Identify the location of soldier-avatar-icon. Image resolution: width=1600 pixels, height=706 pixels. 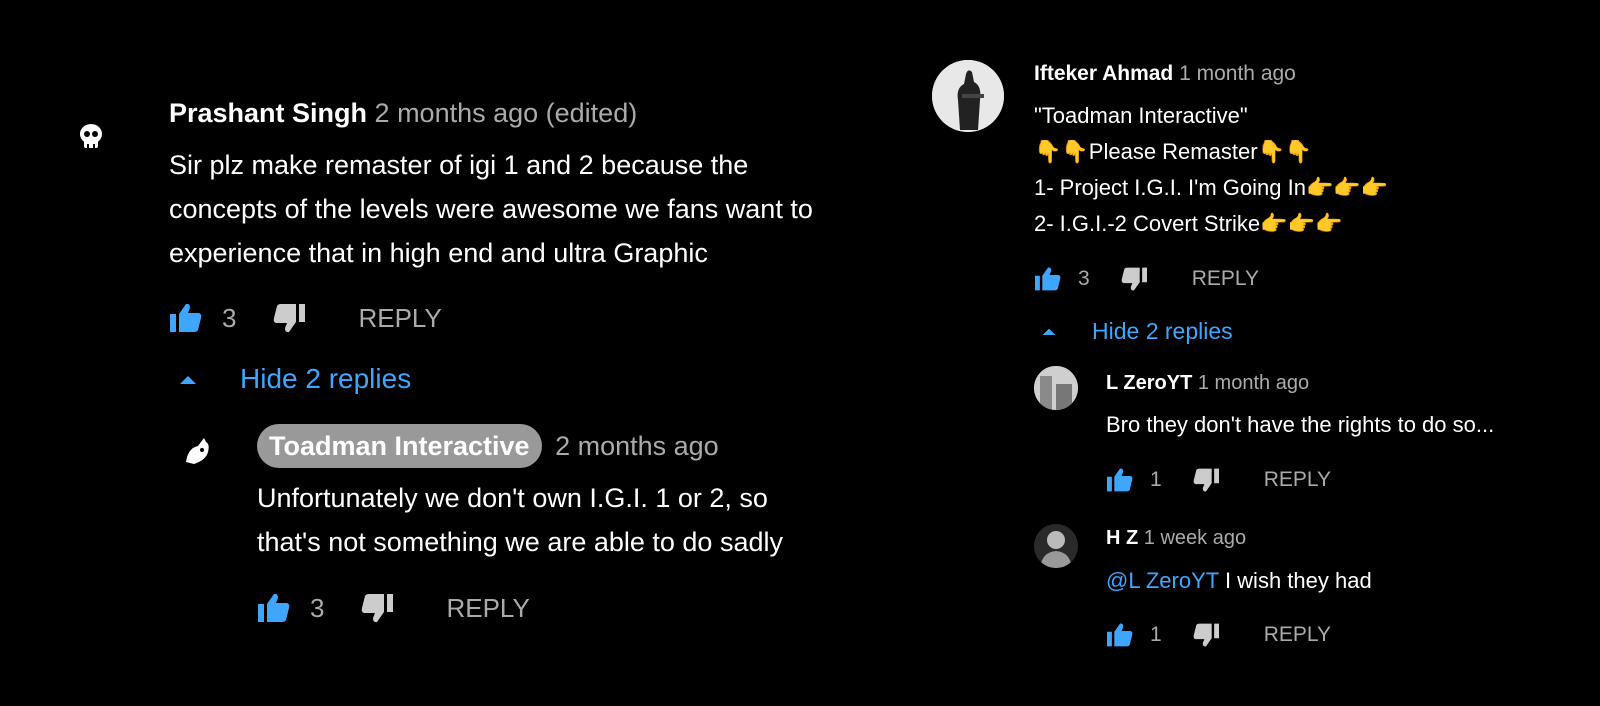
(968, 96).